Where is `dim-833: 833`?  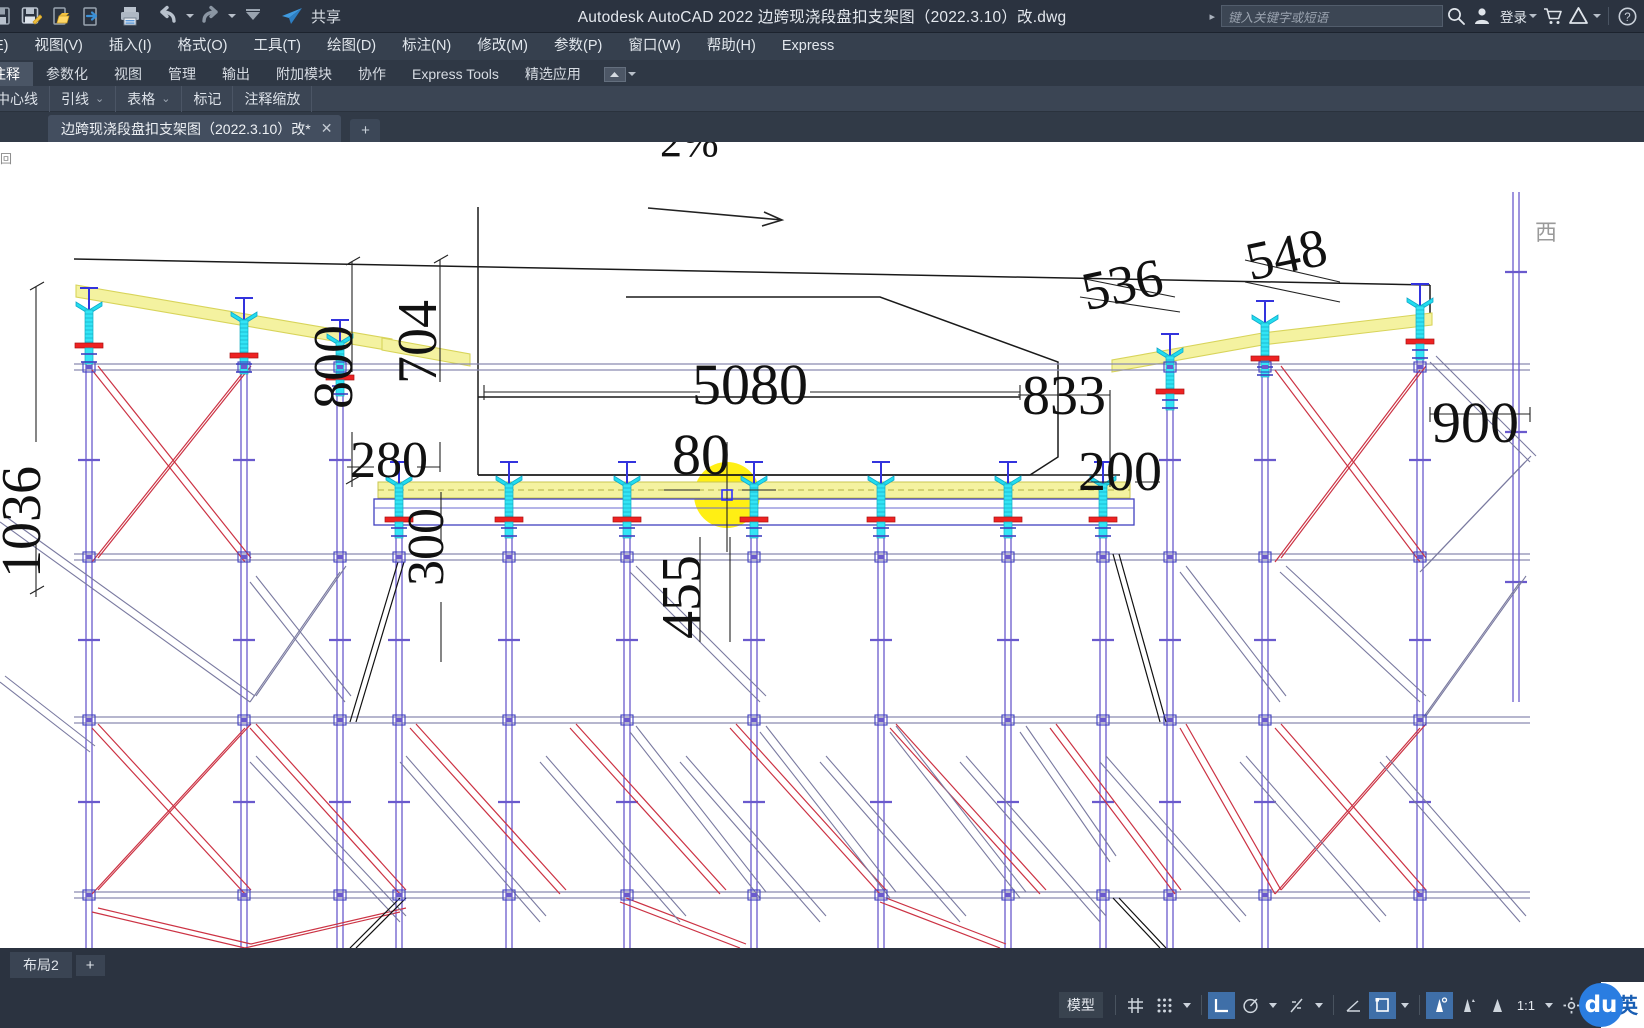 dim-833: 833 is located at coordinates (1064, 396).